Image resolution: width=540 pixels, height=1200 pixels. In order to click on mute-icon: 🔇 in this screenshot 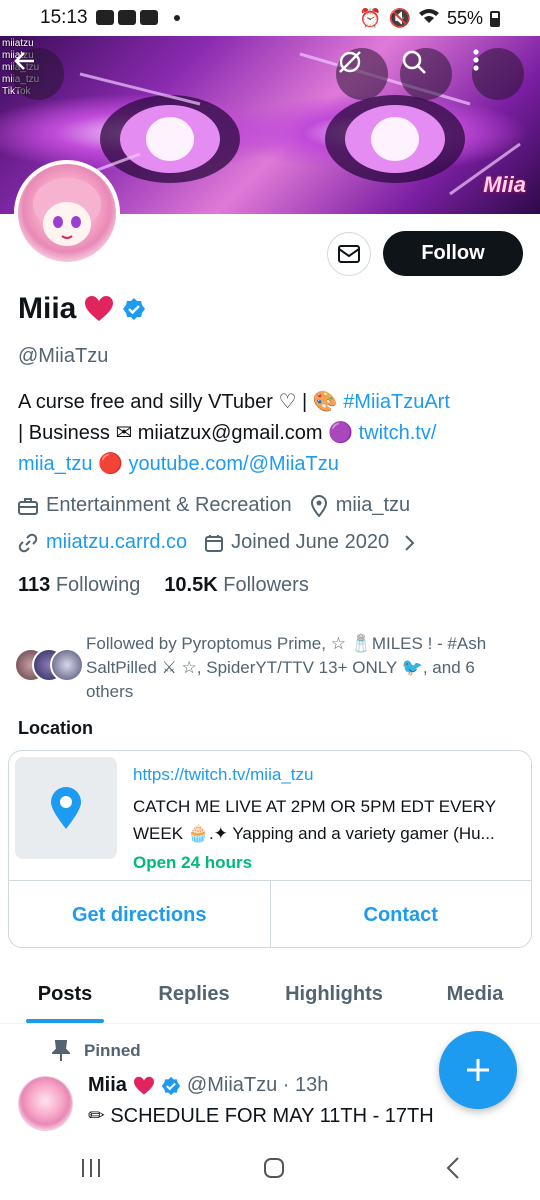, I will do `click(399, 18)`.